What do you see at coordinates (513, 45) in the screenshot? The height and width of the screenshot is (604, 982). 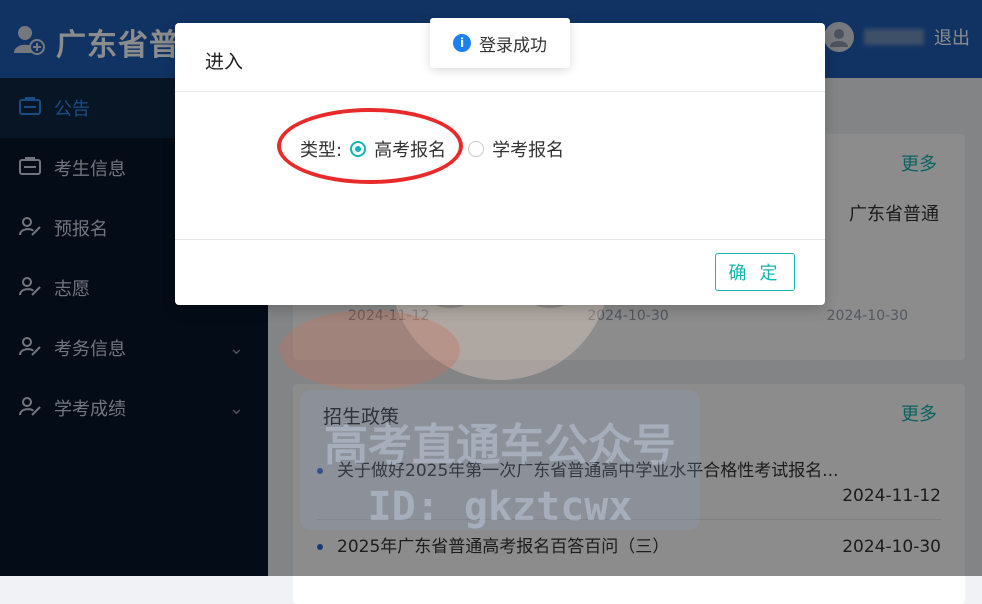 I see `toast-text: 登录成功` at bounding box center [513, 45].